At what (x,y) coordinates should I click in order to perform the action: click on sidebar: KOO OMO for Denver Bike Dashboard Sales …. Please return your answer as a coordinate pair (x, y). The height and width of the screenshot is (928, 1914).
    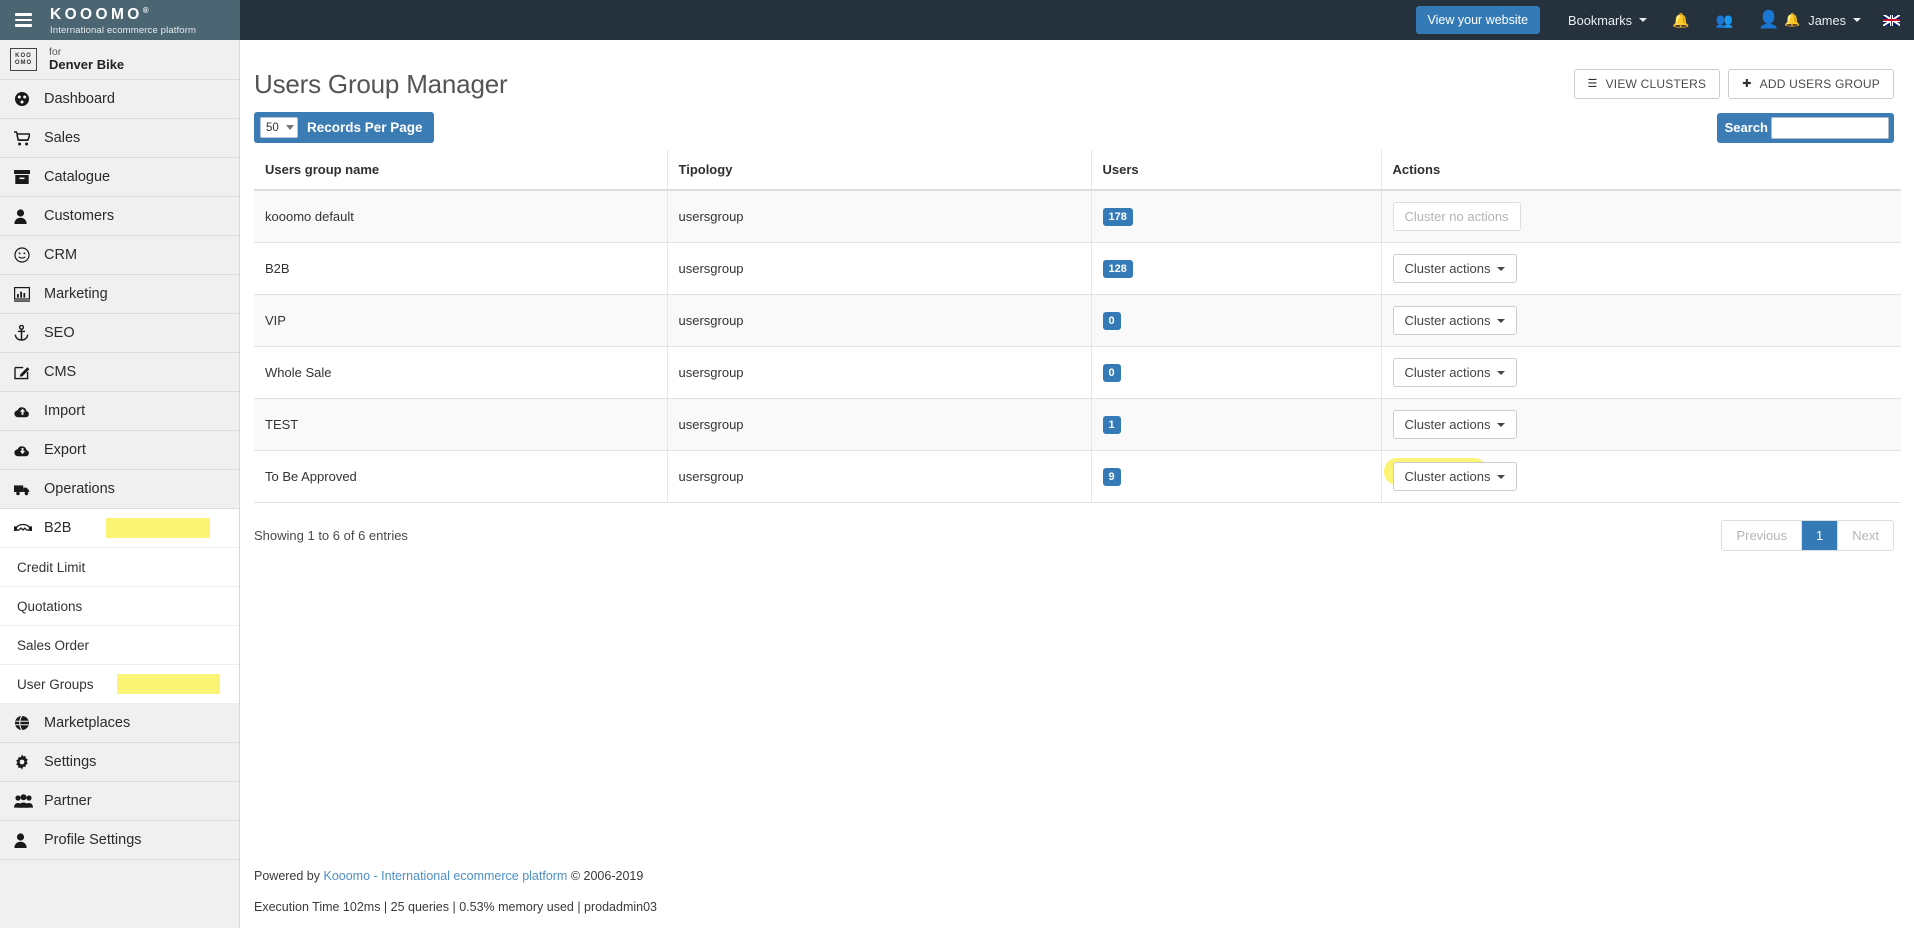
    Looking at the image, I should click on (120, 484).